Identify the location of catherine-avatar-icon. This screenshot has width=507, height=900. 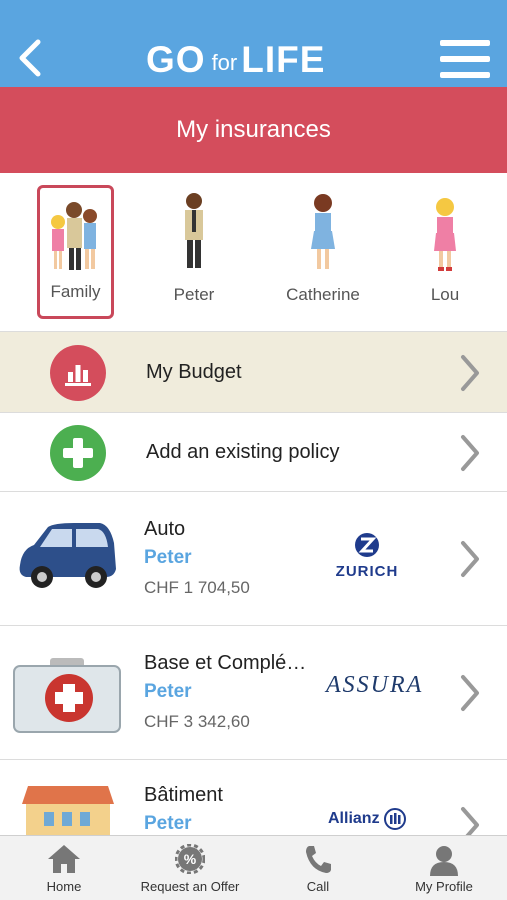
(323, 231).